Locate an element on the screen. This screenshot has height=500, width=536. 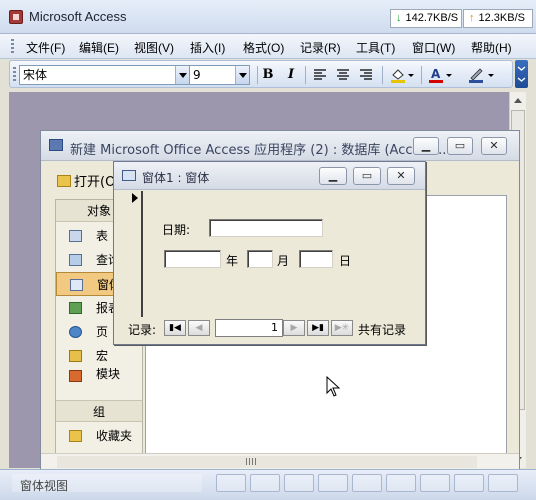
year-input is located at coordinates (192, 259).